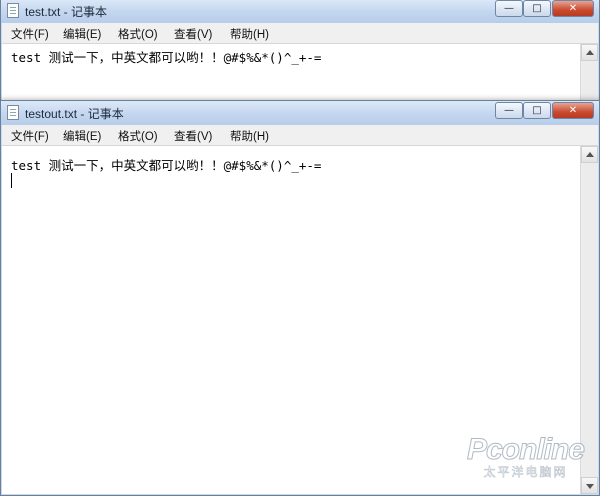 The width and height of the screenshot is (600, 496). I want to click on title-bar: testout.txt - 记事本 — □ ✕, so click(300, 113).